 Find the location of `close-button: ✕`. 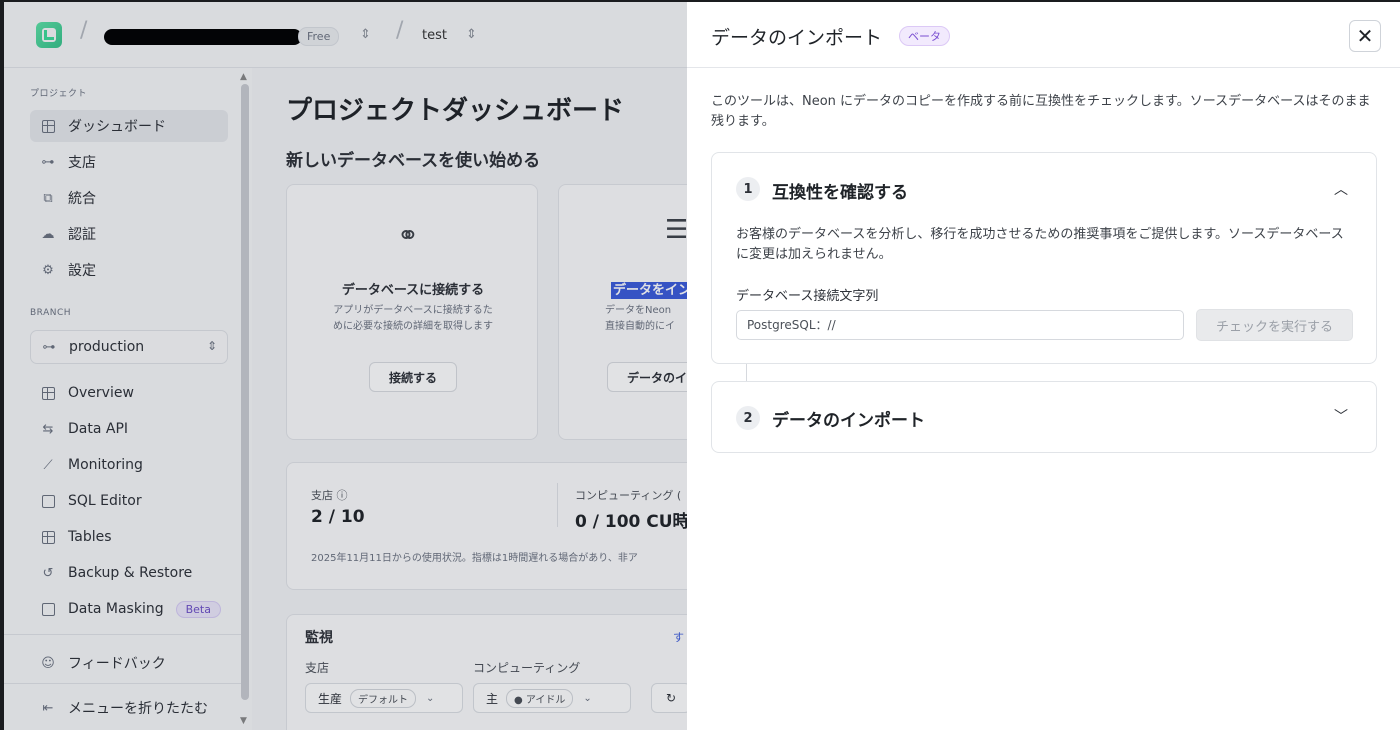

close-button: ✕ is located at coordinates (1365, 36).